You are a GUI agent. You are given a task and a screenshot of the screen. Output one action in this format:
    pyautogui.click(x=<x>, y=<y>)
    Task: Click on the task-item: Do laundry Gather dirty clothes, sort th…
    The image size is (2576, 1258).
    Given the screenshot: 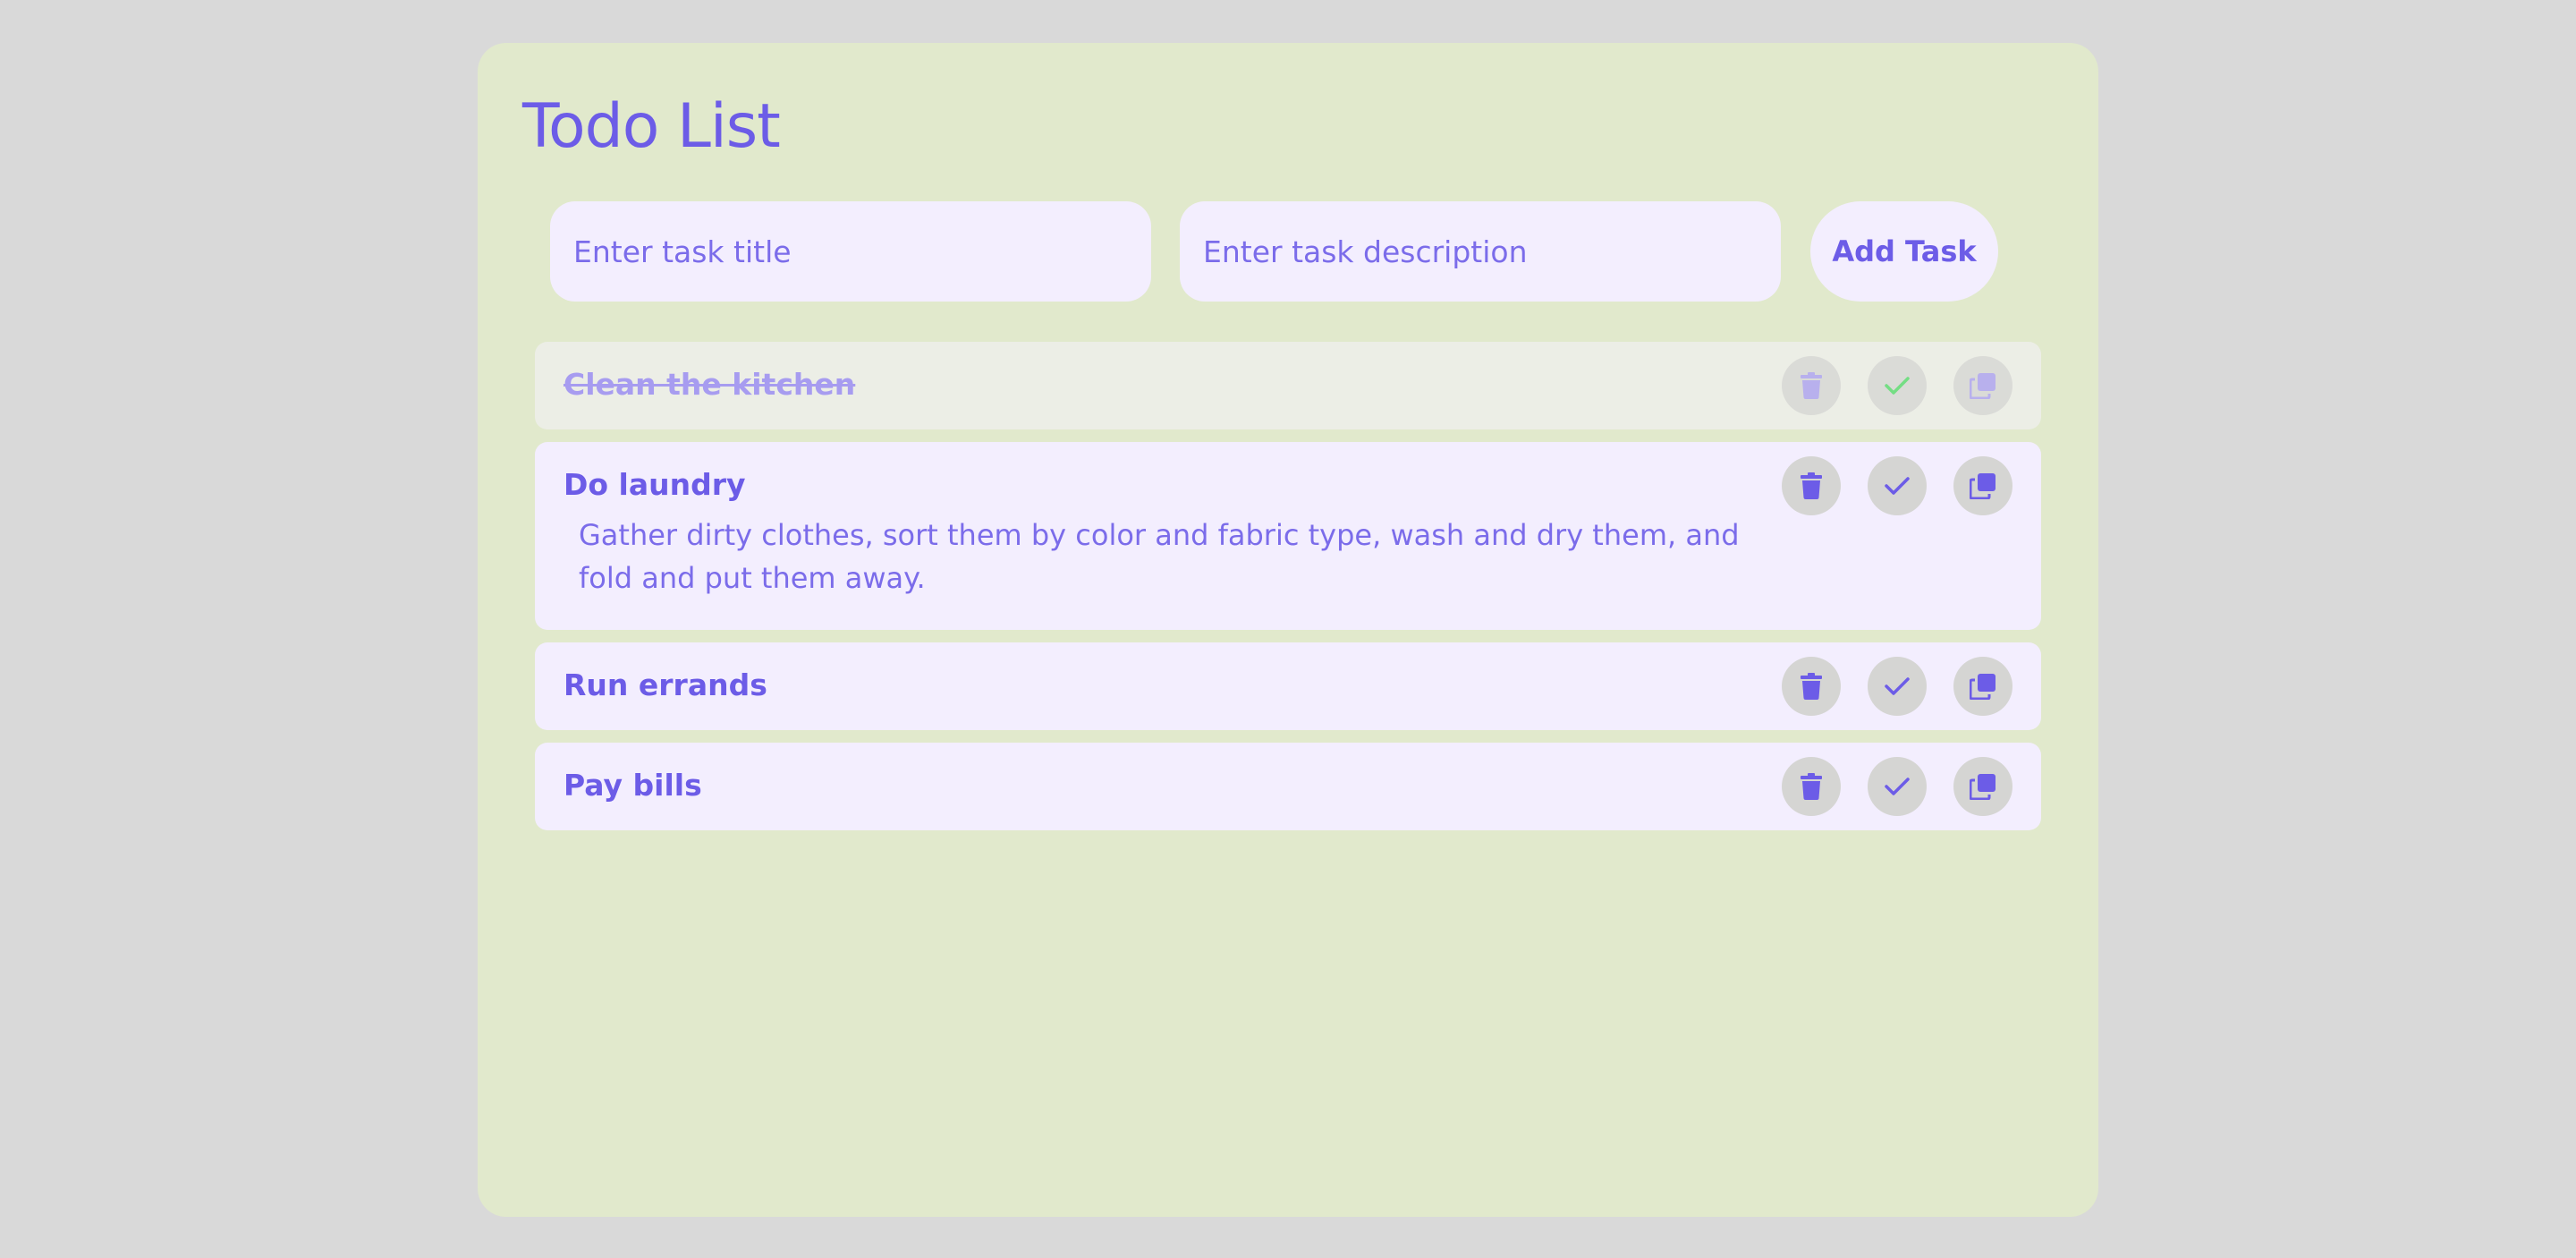 What is the action you would take?
    pyautogui.click(x=1288, y=536)
    